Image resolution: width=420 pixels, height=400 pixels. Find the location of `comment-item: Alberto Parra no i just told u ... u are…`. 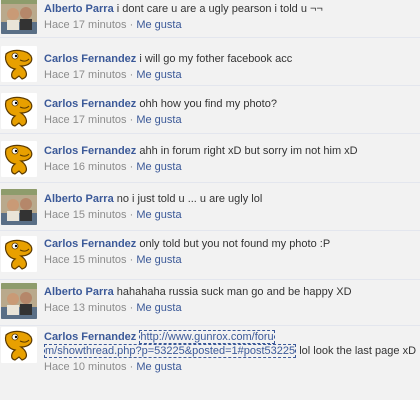

comment-item: Alberto Parra no i just told u ... u are… is located at coordinates (210, 207).